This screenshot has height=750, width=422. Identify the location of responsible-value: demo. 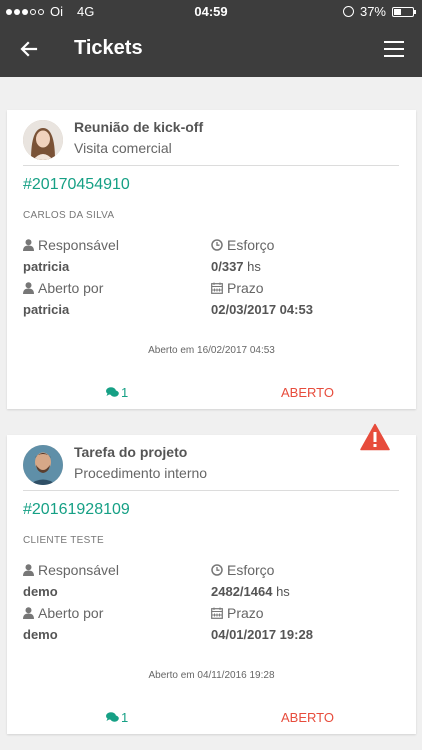
(40, 591).